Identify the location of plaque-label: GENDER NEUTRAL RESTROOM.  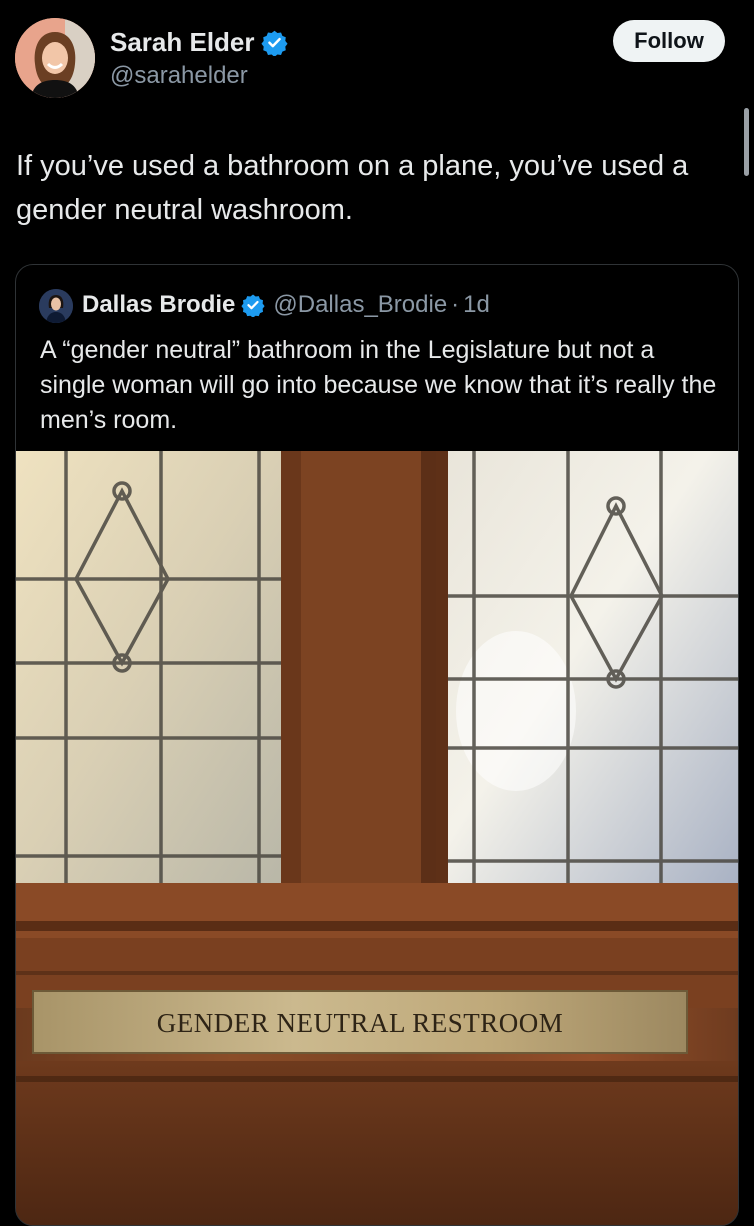
(360, 1023).